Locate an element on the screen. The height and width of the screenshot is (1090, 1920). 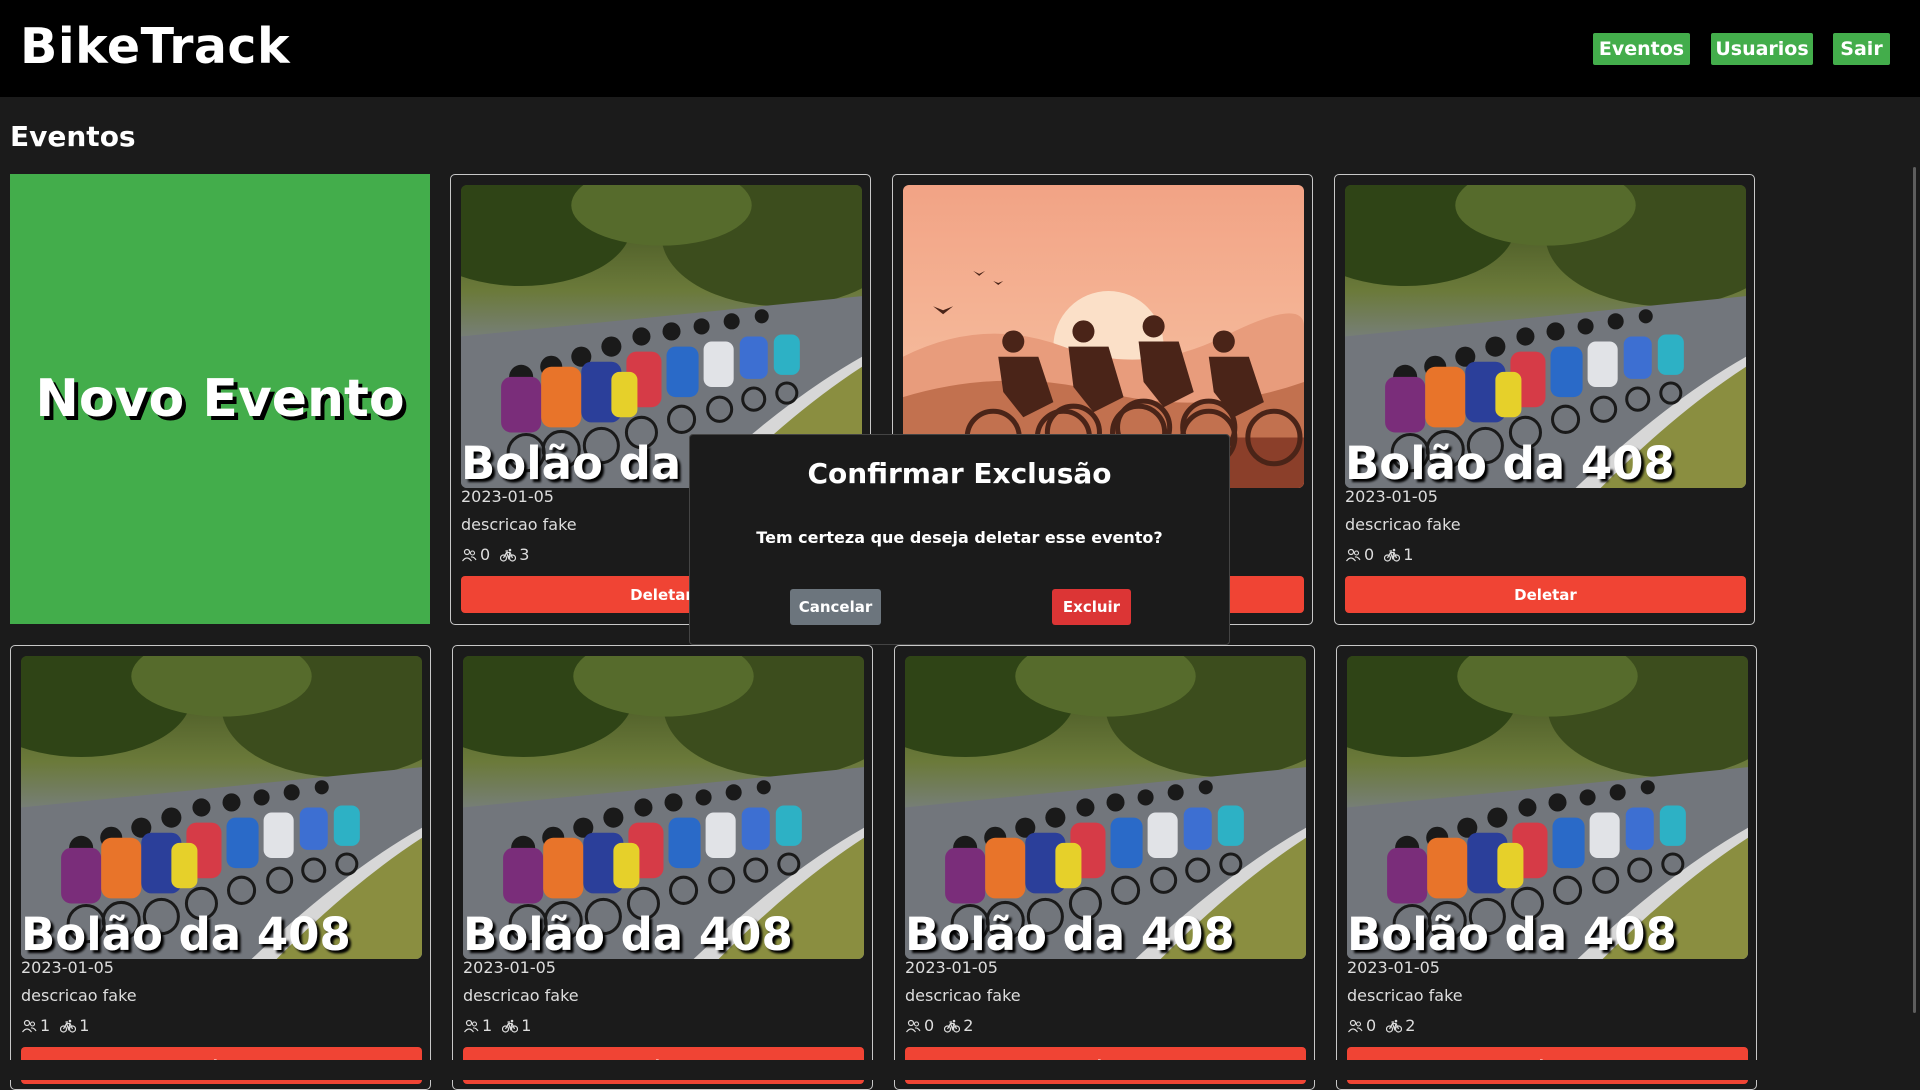
bikes-stat: 3 is located at coordinates (514, 554).